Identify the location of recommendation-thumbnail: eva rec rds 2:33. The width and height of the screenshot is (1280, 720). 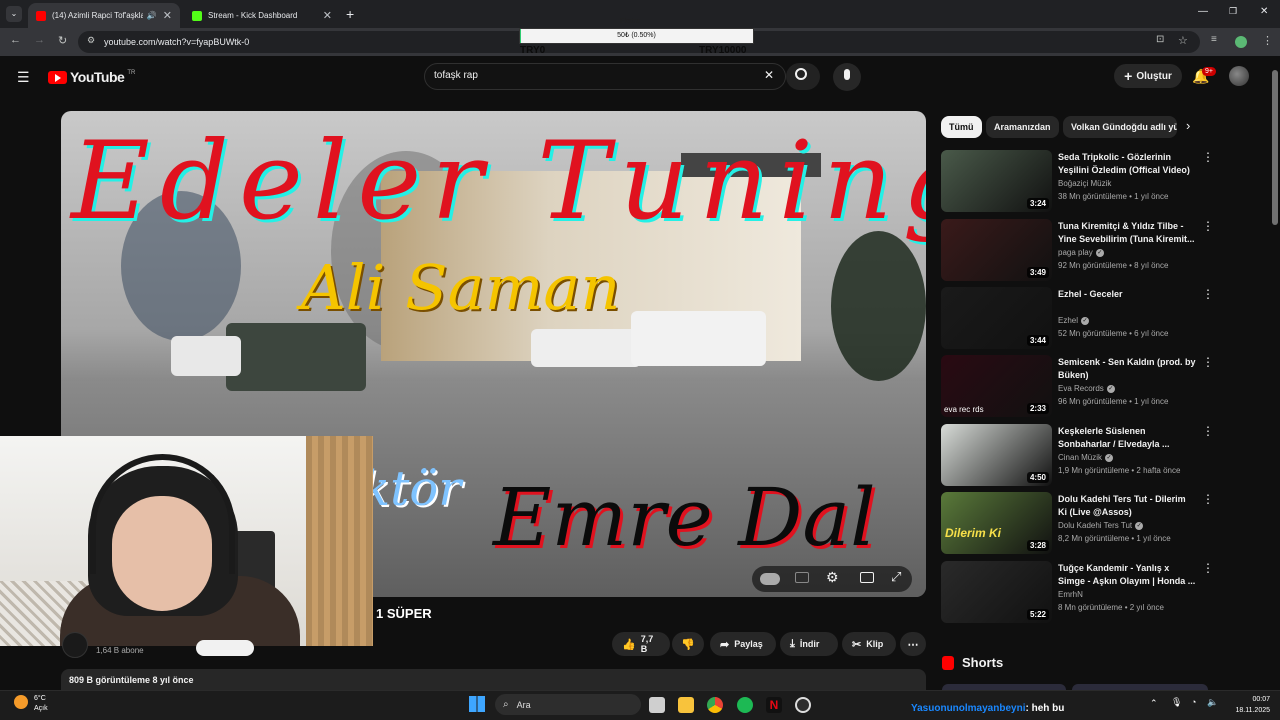
(996, 386).